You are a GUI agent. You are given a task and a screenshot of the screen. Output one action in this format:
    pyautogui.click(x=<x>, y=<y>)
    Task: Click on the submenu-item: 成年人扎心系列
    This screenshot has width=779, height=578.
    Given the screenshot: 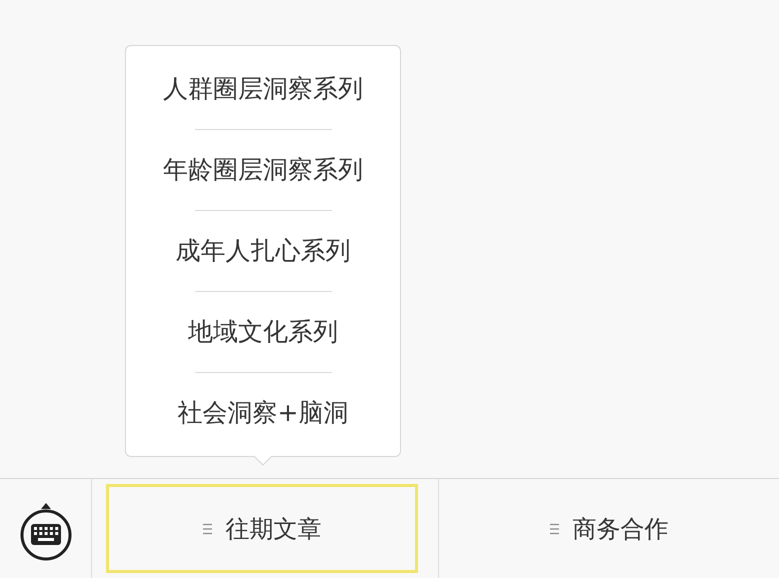 What is the action you would take?
    pyautogui.click(x=263, y=251)
    